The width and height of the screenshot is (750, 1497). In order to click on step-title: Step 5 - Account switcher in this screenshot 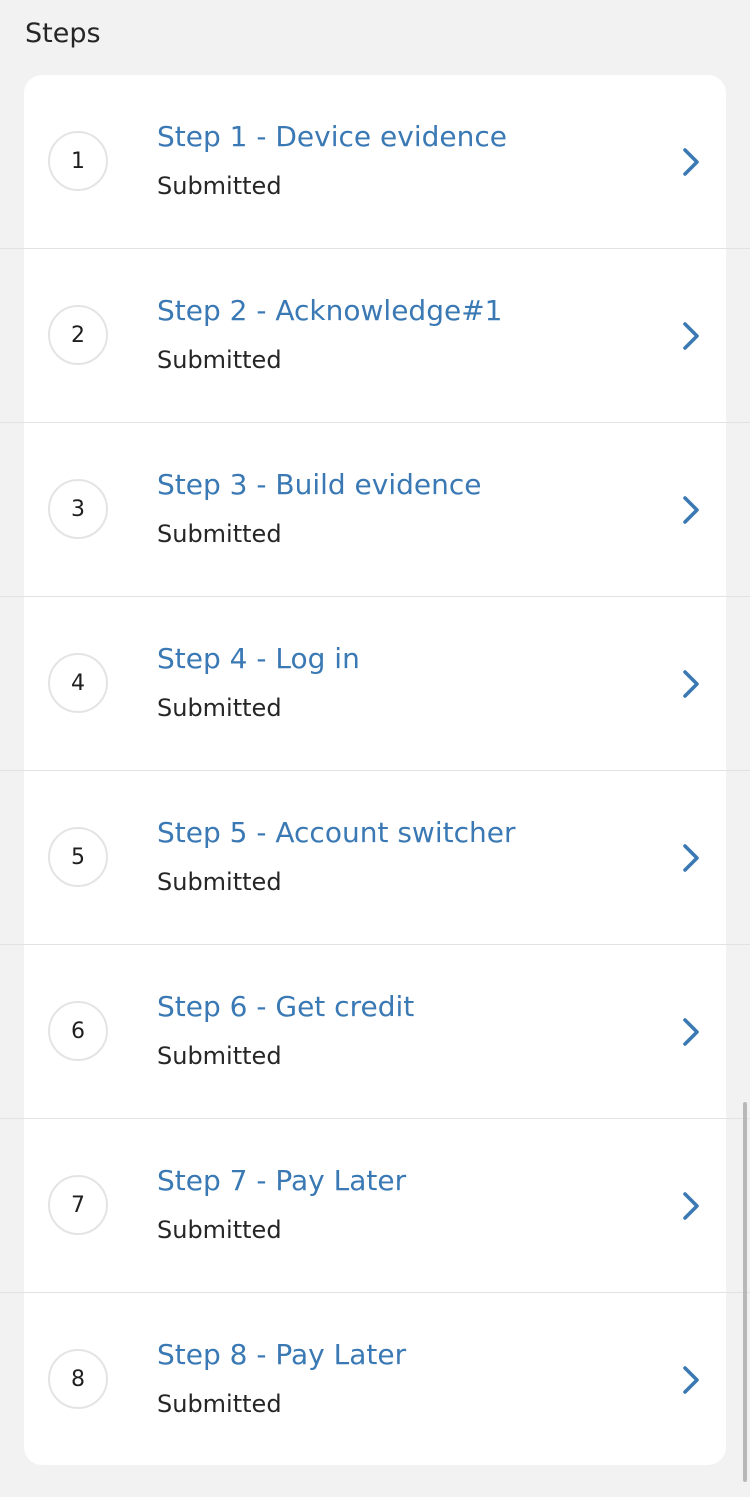, I will do `click(336, 832)`.